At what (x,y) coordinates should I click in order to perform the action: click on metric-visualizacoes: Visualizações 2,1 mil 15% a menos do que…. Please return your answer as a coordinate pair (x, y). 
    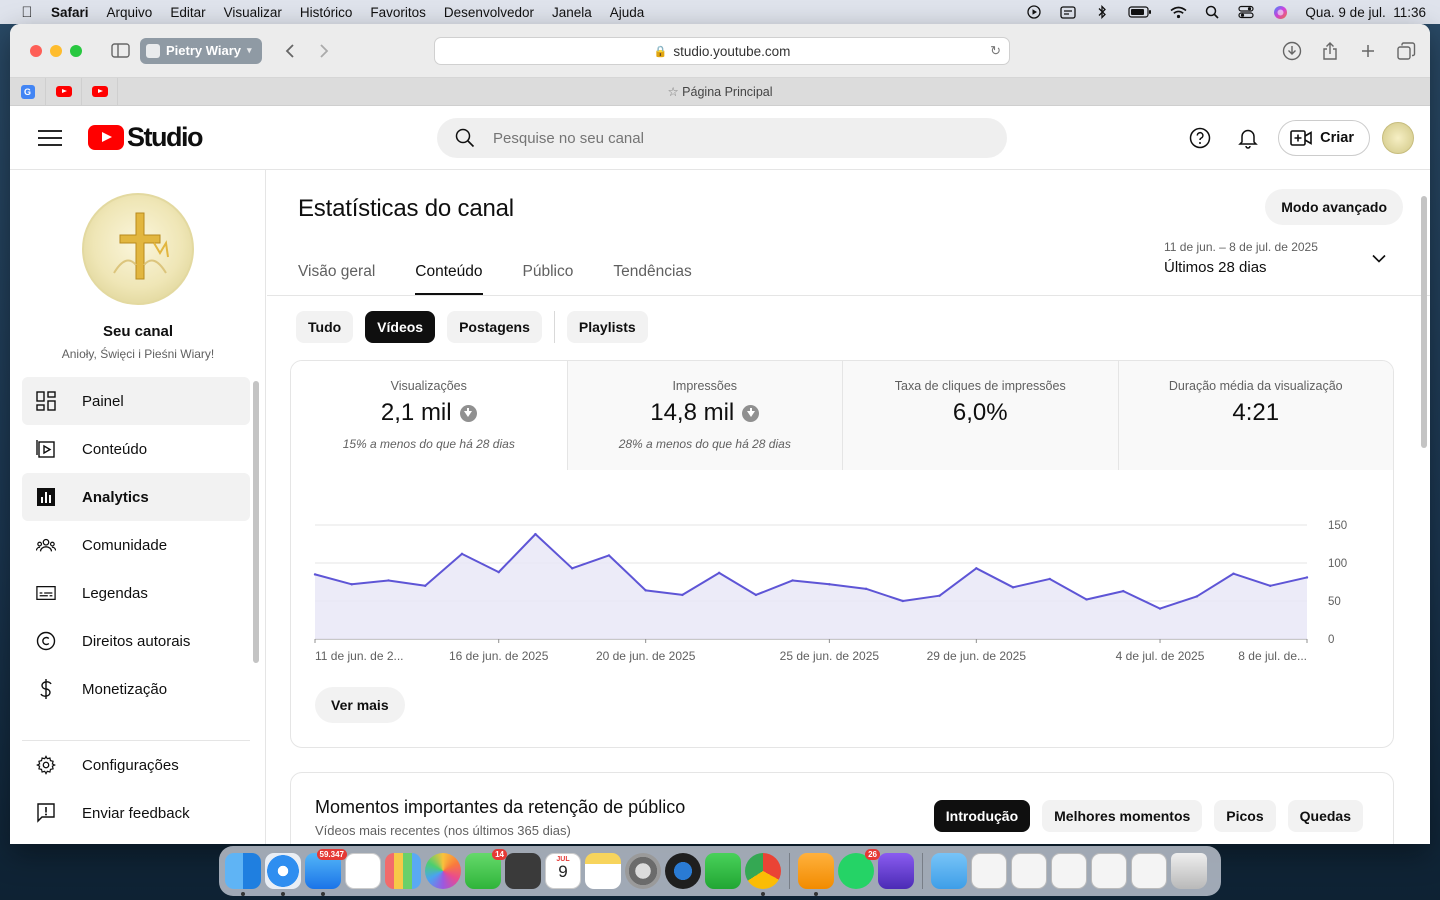
    Looking at the image, I should click on (429, 415).